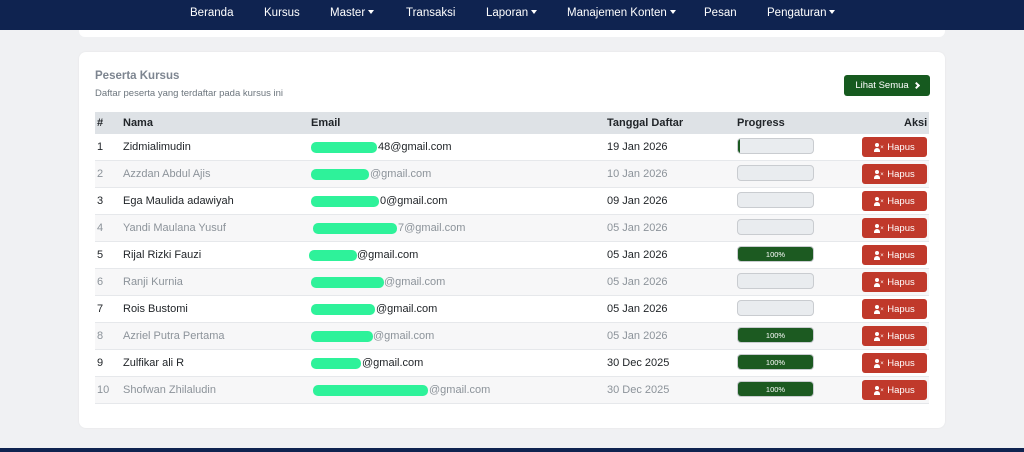  Describe the element at coordinates (138, 123) in the screenshot. I see `header-name: Nama` at that location.